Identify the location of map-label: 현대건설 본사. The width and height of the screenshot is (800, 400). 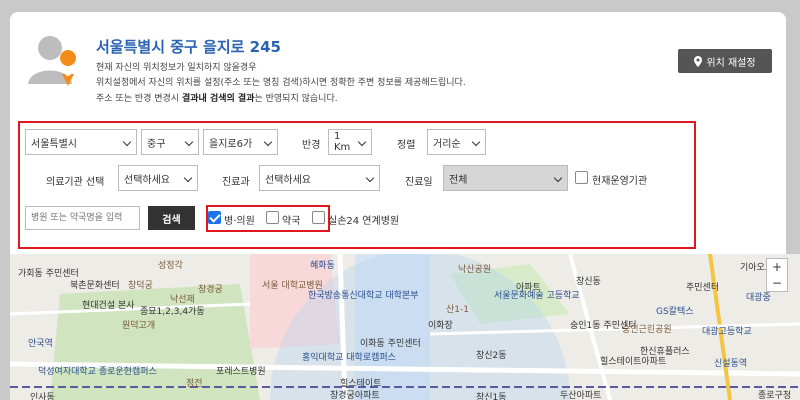
(108, 306).